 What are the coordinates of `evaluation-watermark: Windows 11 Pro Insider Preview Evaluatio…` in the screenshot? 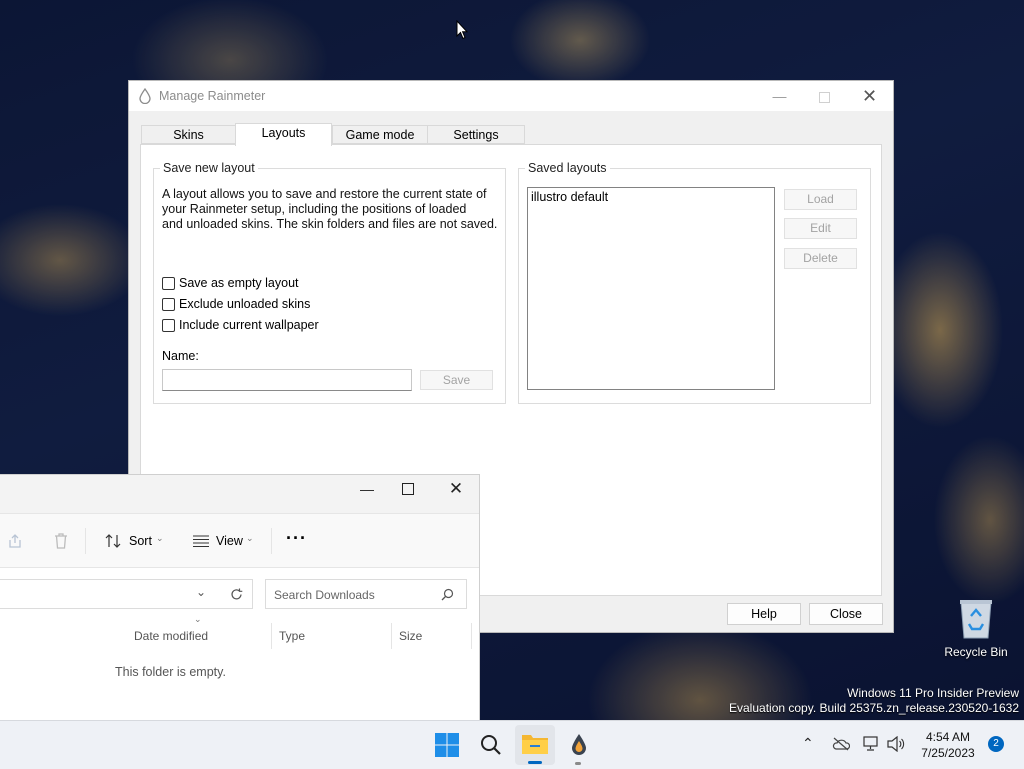 It's located at (874, 701).